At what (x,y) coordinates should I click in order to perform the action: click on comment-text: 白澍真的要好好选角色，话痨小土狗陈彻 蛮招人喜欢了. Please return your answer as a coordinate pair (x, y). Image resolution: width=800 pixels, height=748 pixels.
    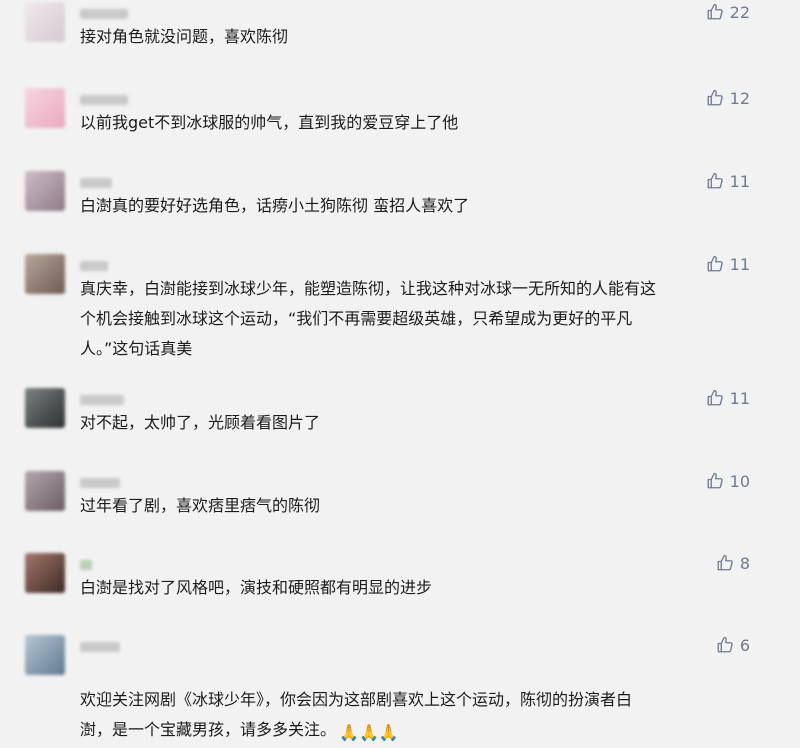
    Looking at the image, I should click on (275, 205).